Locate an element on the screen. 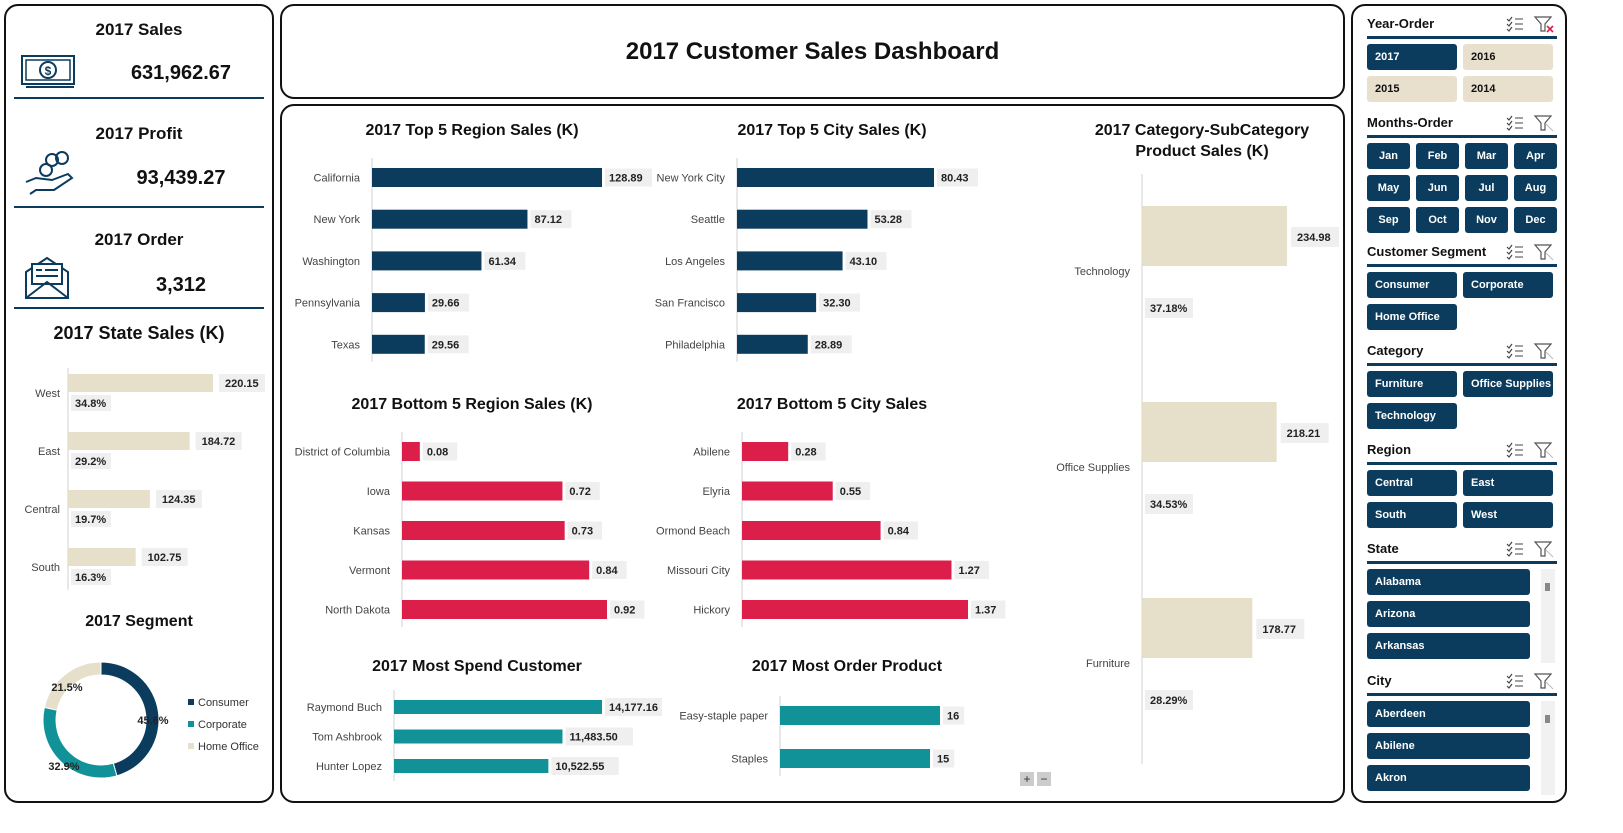 The height and width of the screenshot is (833, 1623). category-label: Missouri City is located at coordinates (698, 571).